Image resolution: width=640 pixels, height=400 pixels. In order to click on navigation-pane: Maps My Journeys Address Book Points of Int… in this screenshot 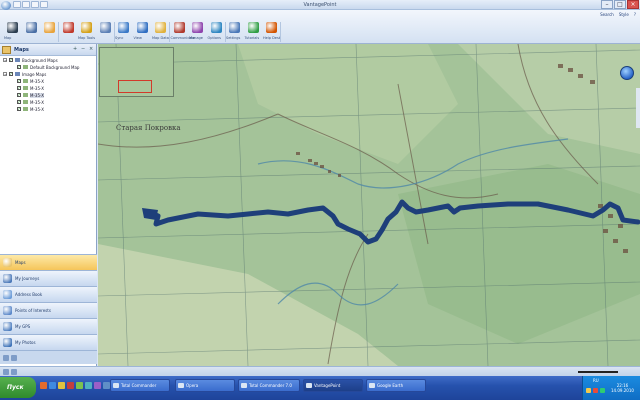, I will do `click(48, 302)`.